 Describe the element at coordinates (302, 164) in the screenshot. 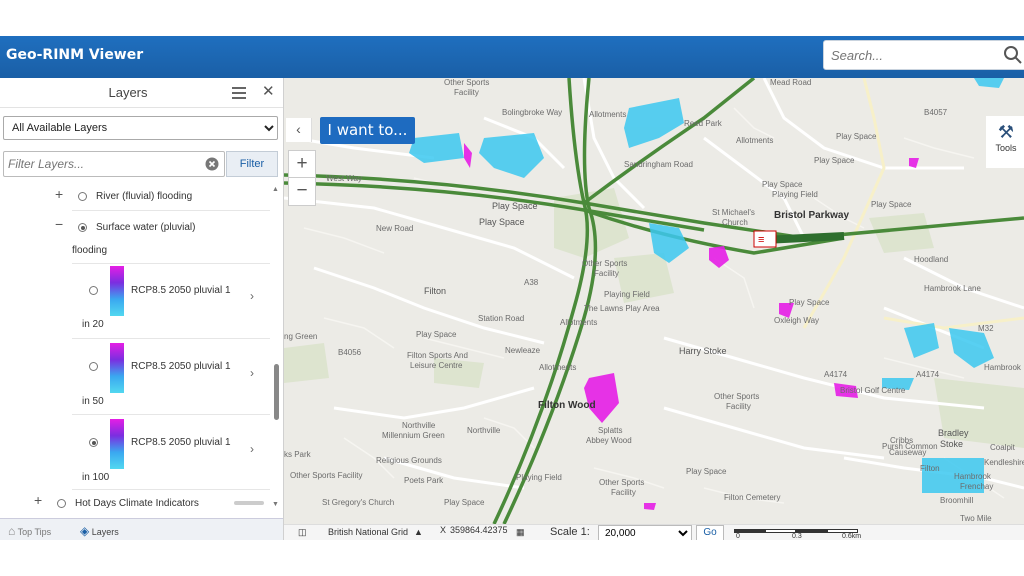

I see `zoom-in-button: +` at that location.